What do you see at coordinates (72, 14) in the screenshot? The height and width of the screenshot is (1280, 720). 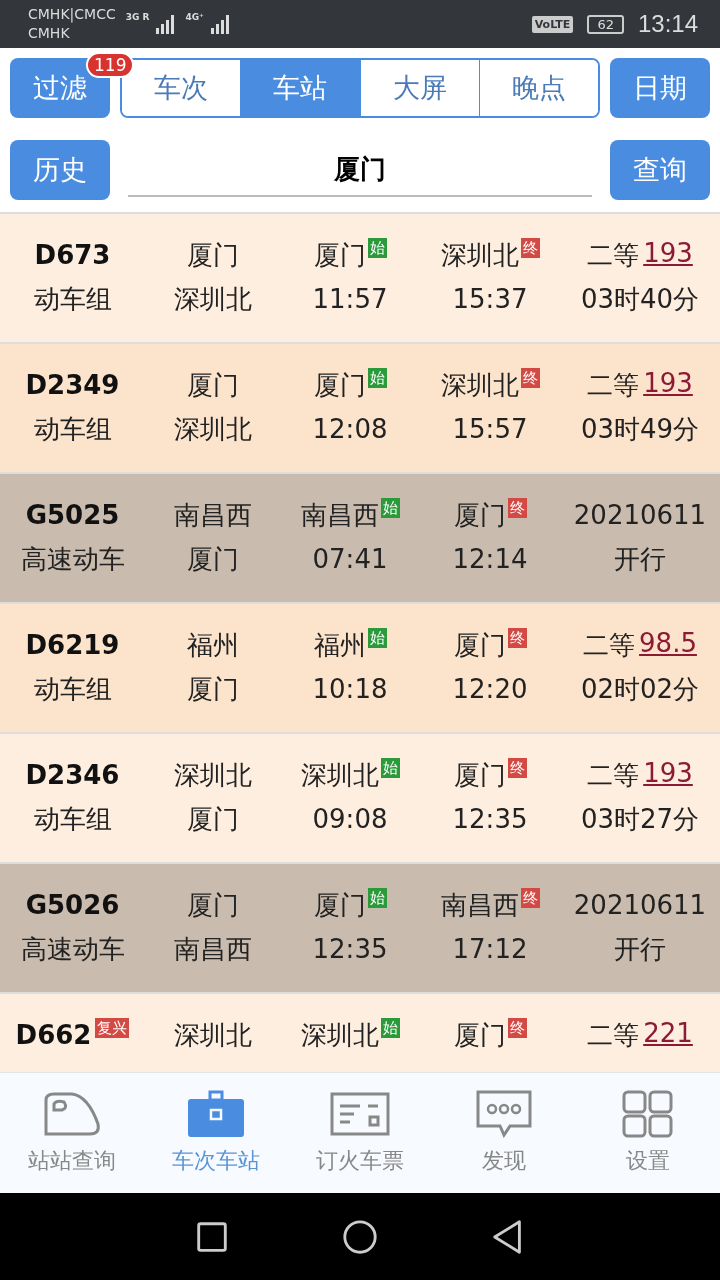 I see `carrier-name: CMHK|CMCC` at bounding box center [72, 14].